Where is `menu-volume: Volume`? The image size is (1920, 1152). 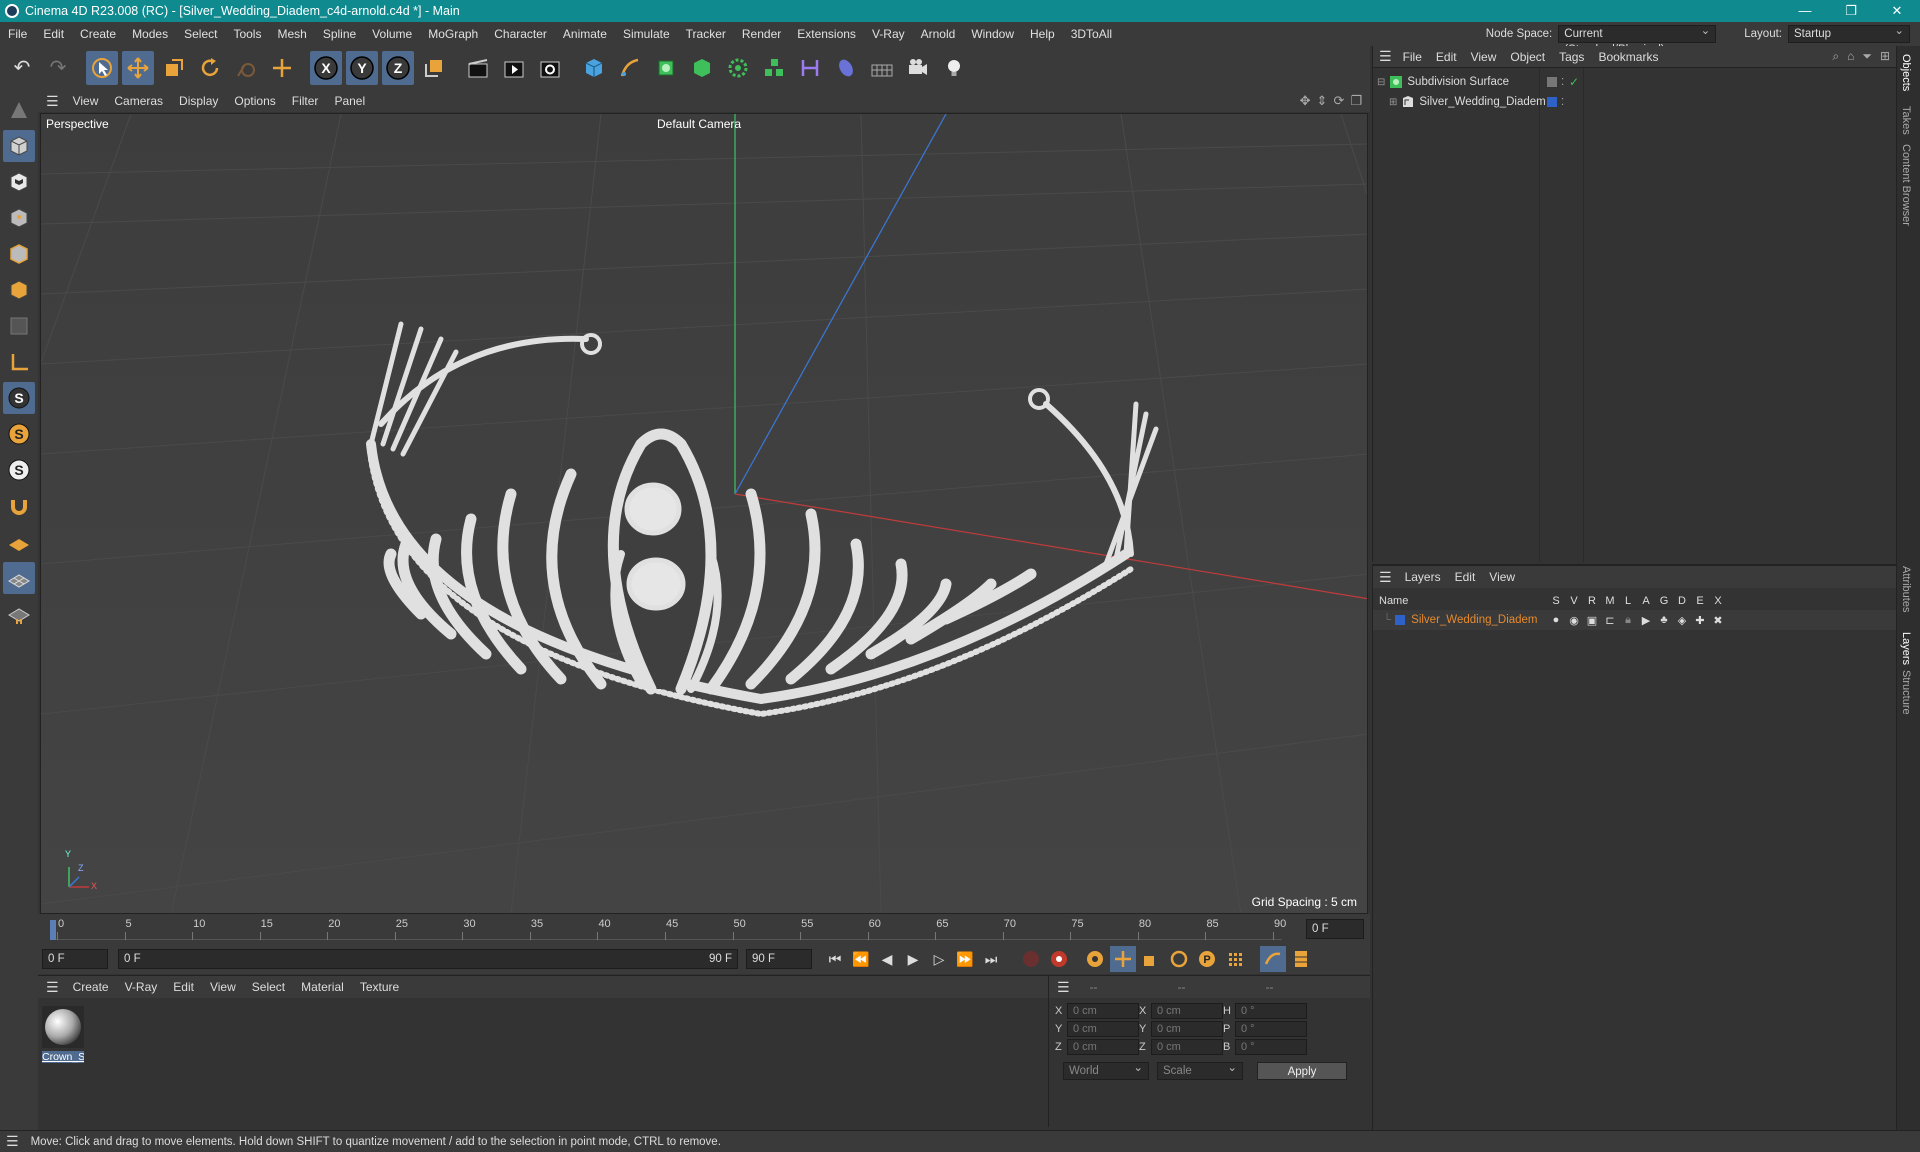 menu-volume: Volume is located at coordinates (392, 34).